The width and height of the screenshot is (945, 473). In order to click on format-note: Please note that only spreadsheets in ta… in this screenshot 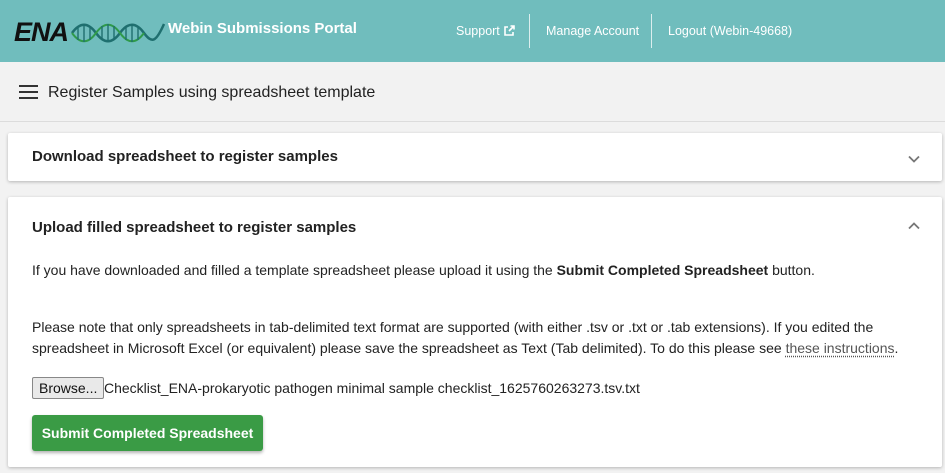, I will do `click(477, 338)`.